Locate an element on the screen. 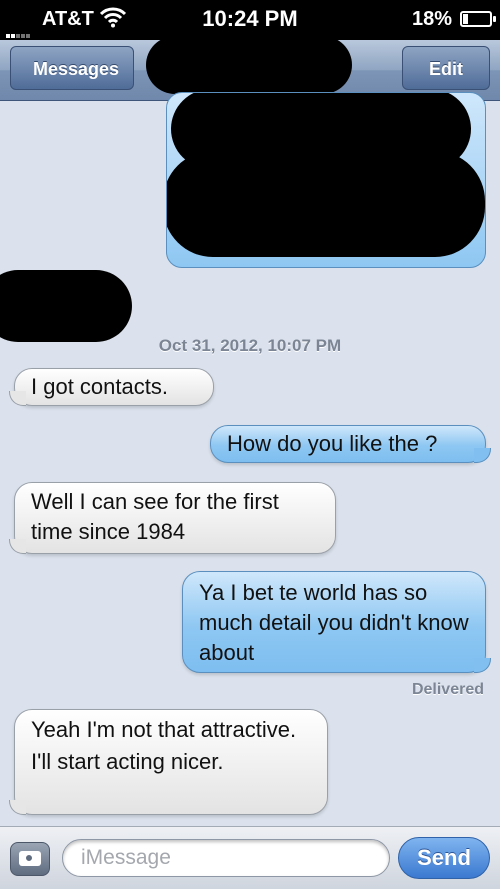 The height and width of the screenshot is (889, 500). redacted-message is located at coordinates (66, 306).